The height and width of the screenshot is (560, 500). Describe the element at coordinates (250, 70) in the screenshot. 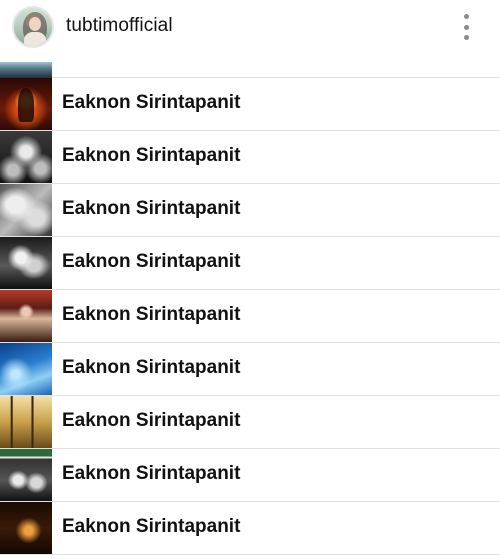

I see `partial-list-row` at that location.